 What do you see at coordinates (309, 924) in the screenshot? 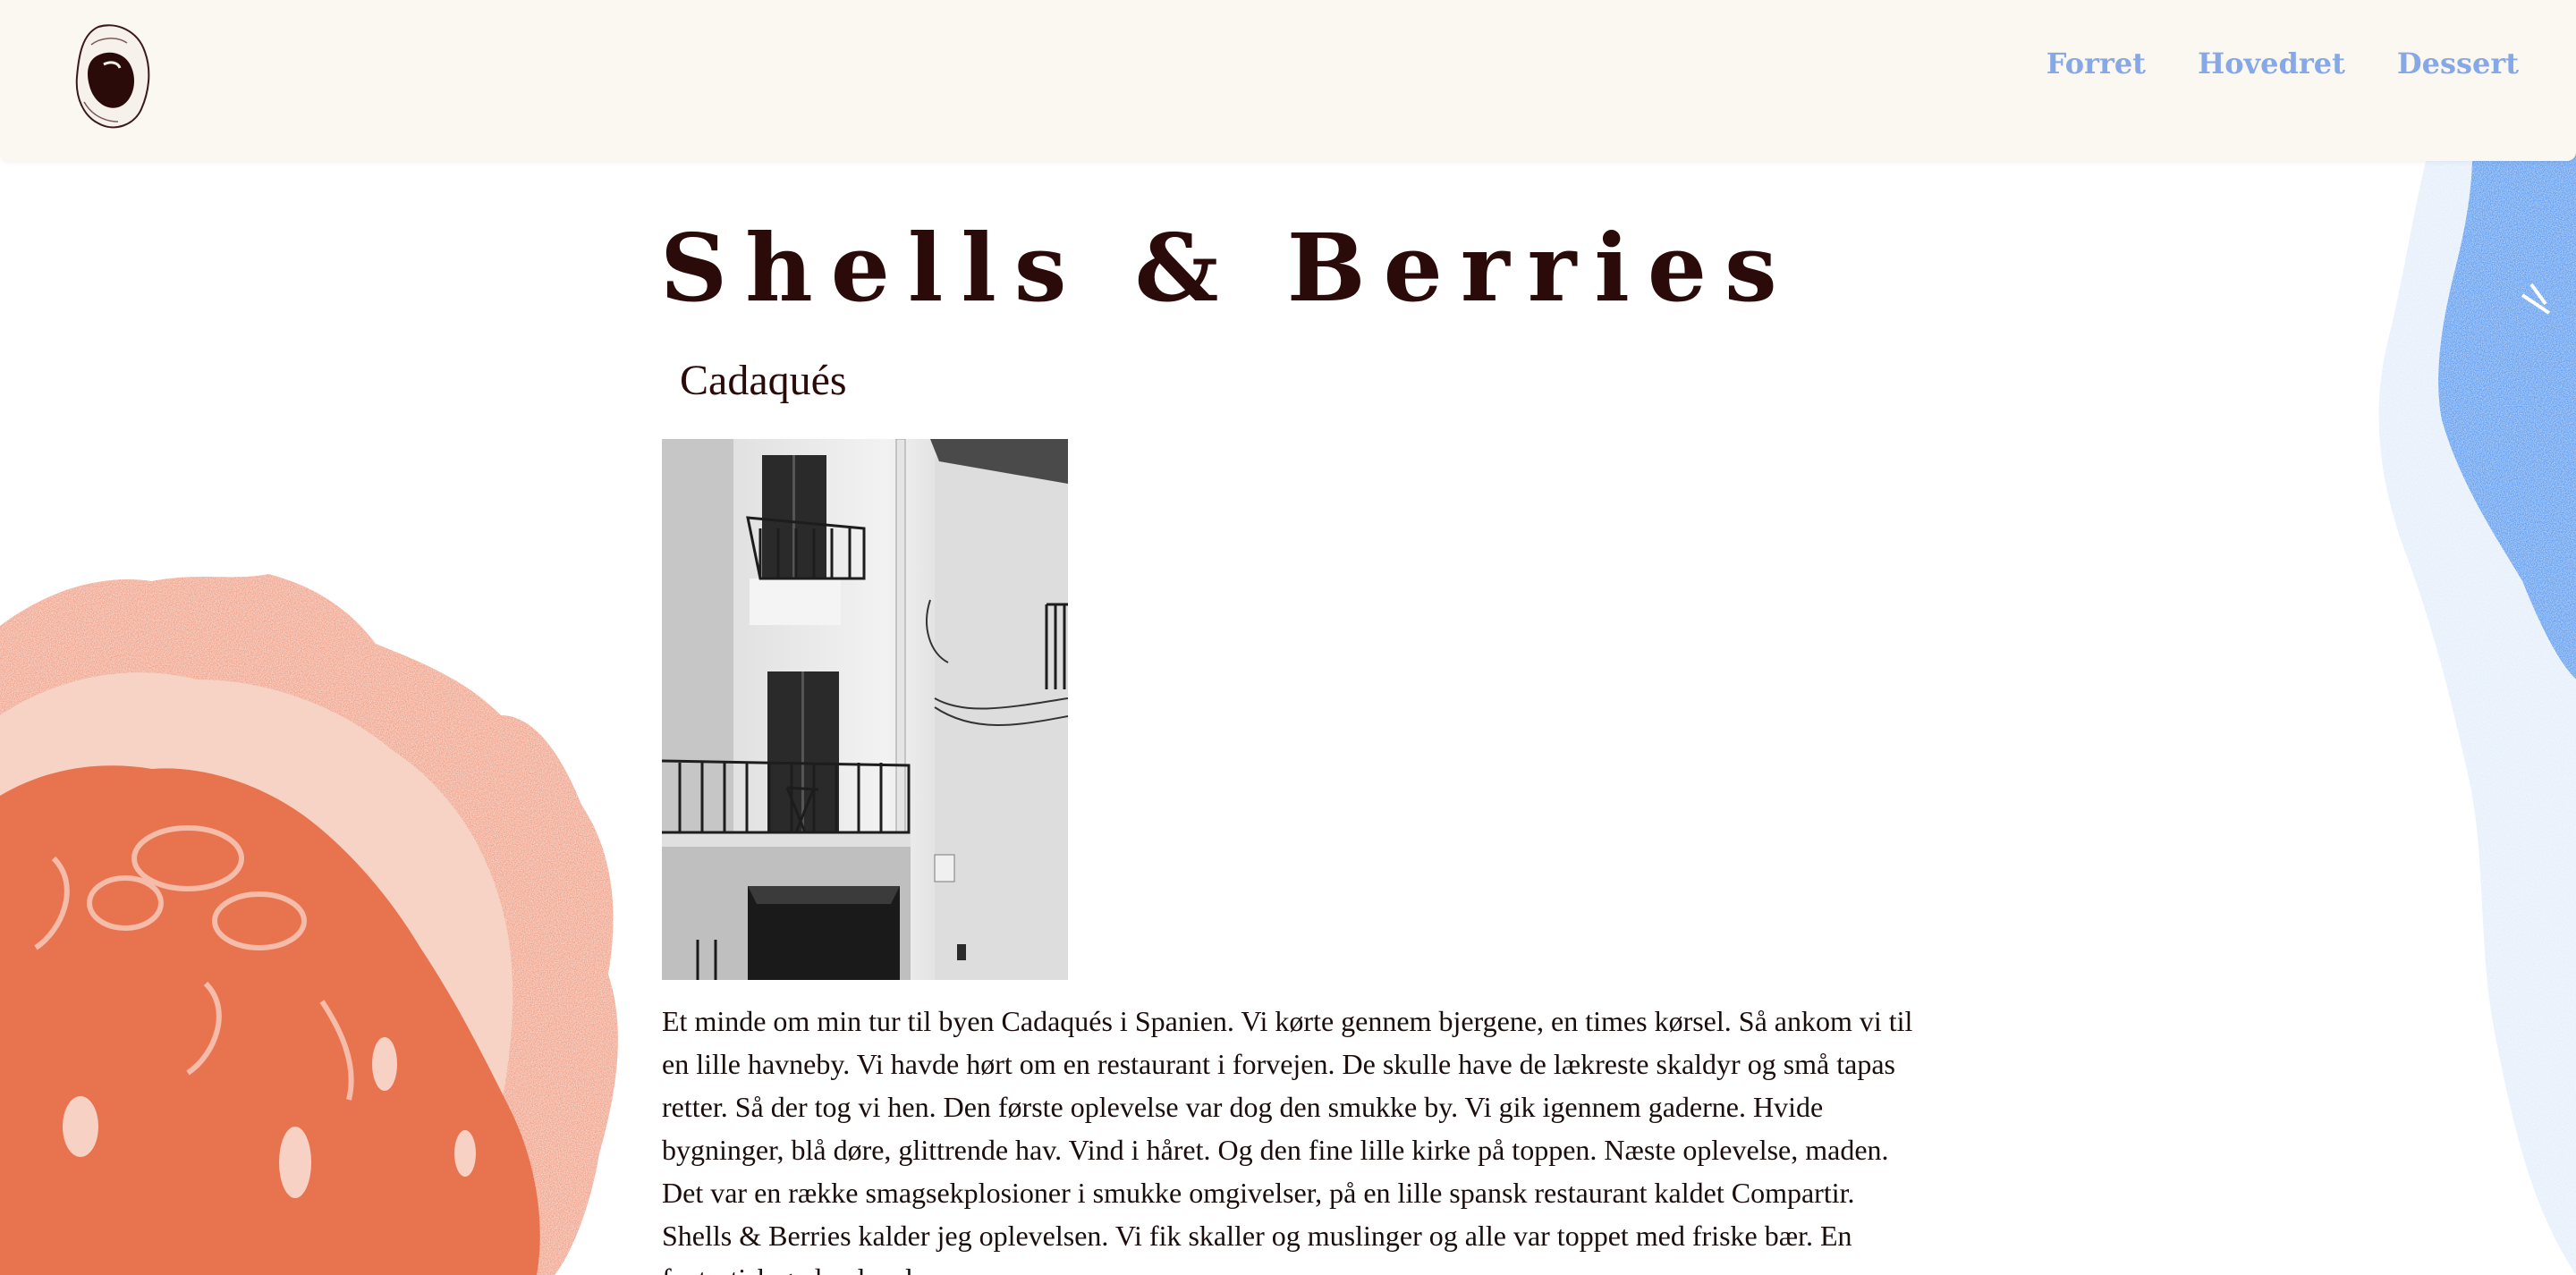
I see `coral-splash` at bounding box center [309, 924].